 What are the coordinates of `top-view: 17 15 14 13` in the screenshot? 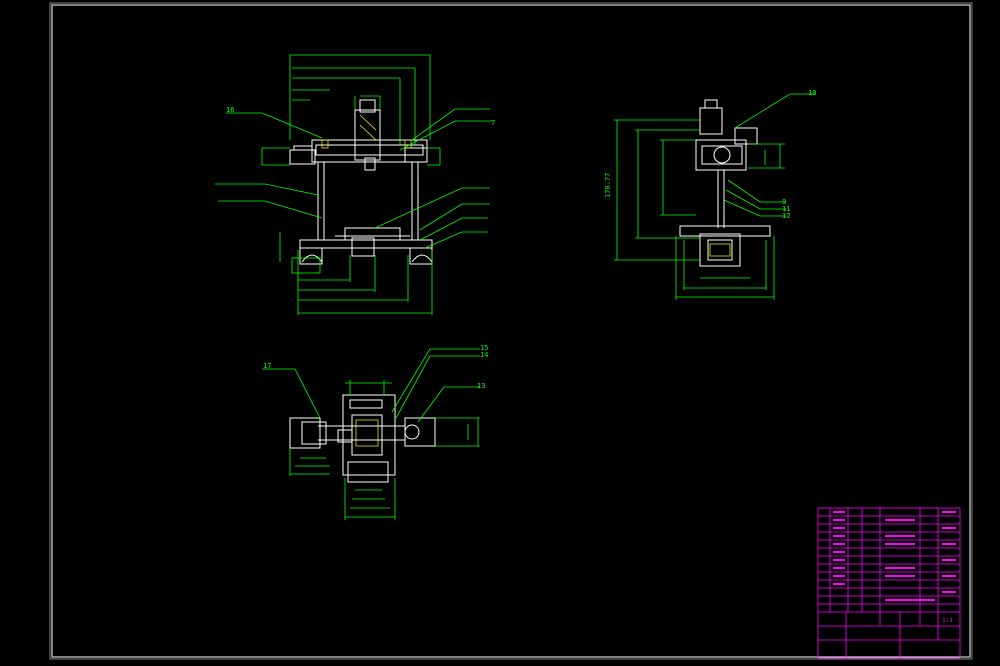 It's located at (375, 432).